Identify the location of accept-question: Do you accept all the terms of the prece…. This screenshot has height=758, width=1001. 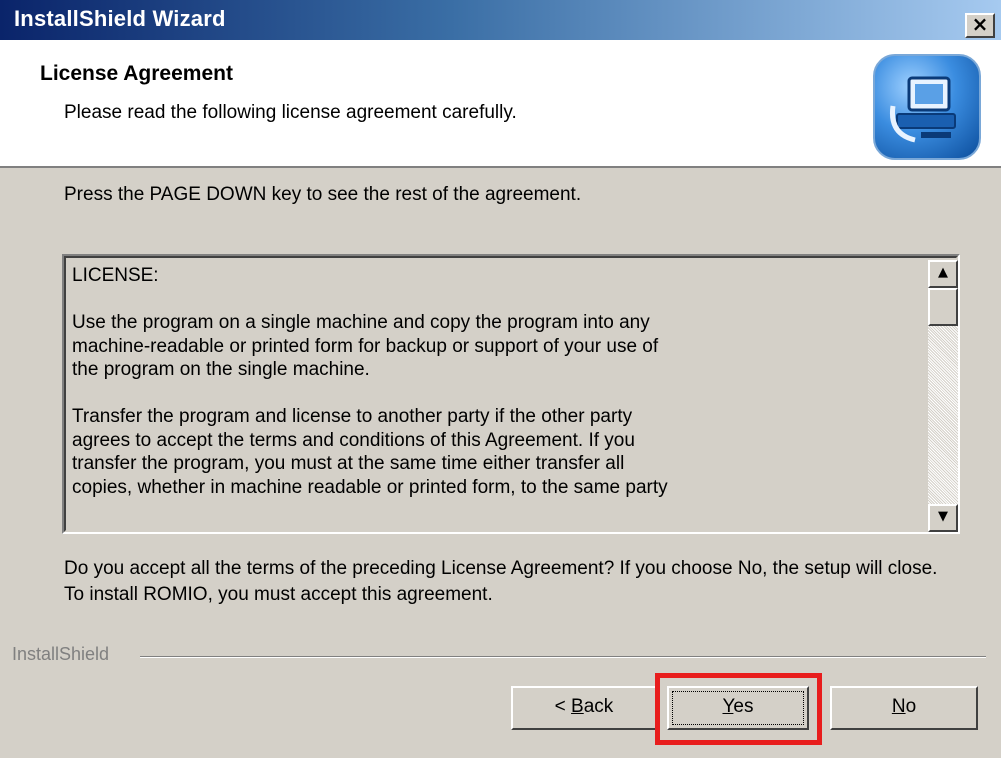
(501, 581).